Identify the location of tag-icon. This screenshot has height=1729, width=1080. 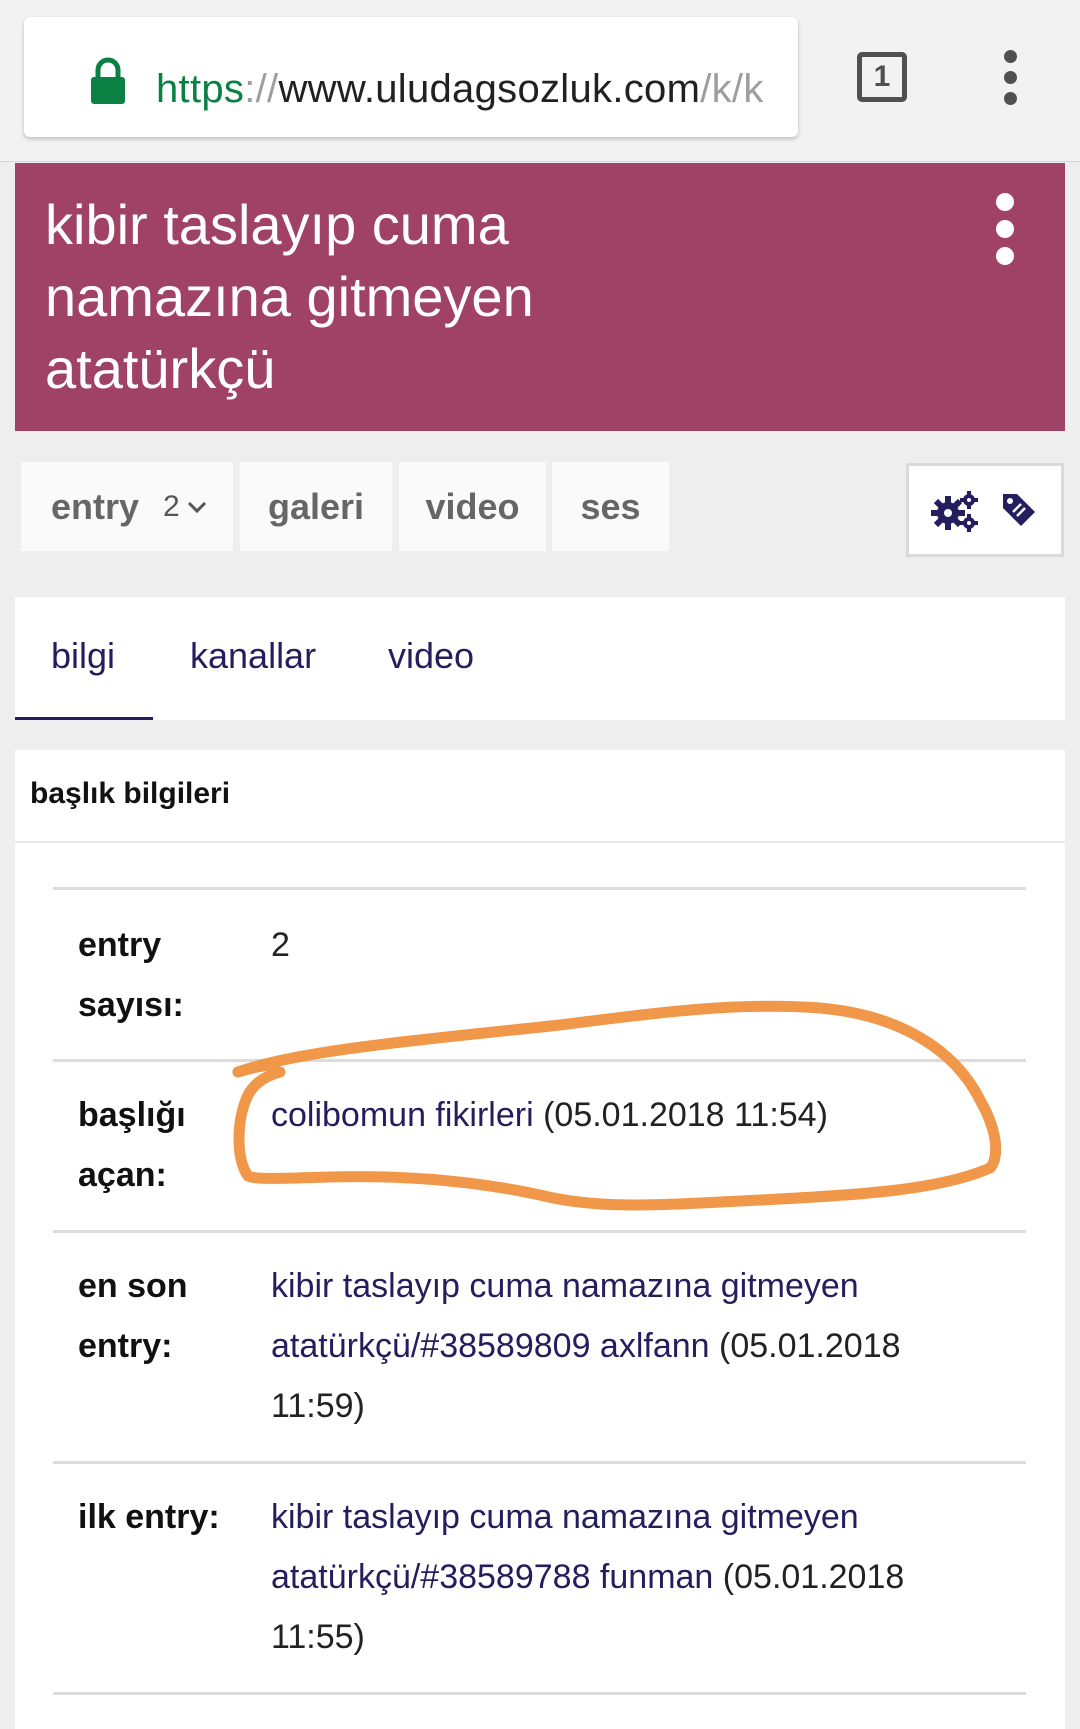
(1019, 510).